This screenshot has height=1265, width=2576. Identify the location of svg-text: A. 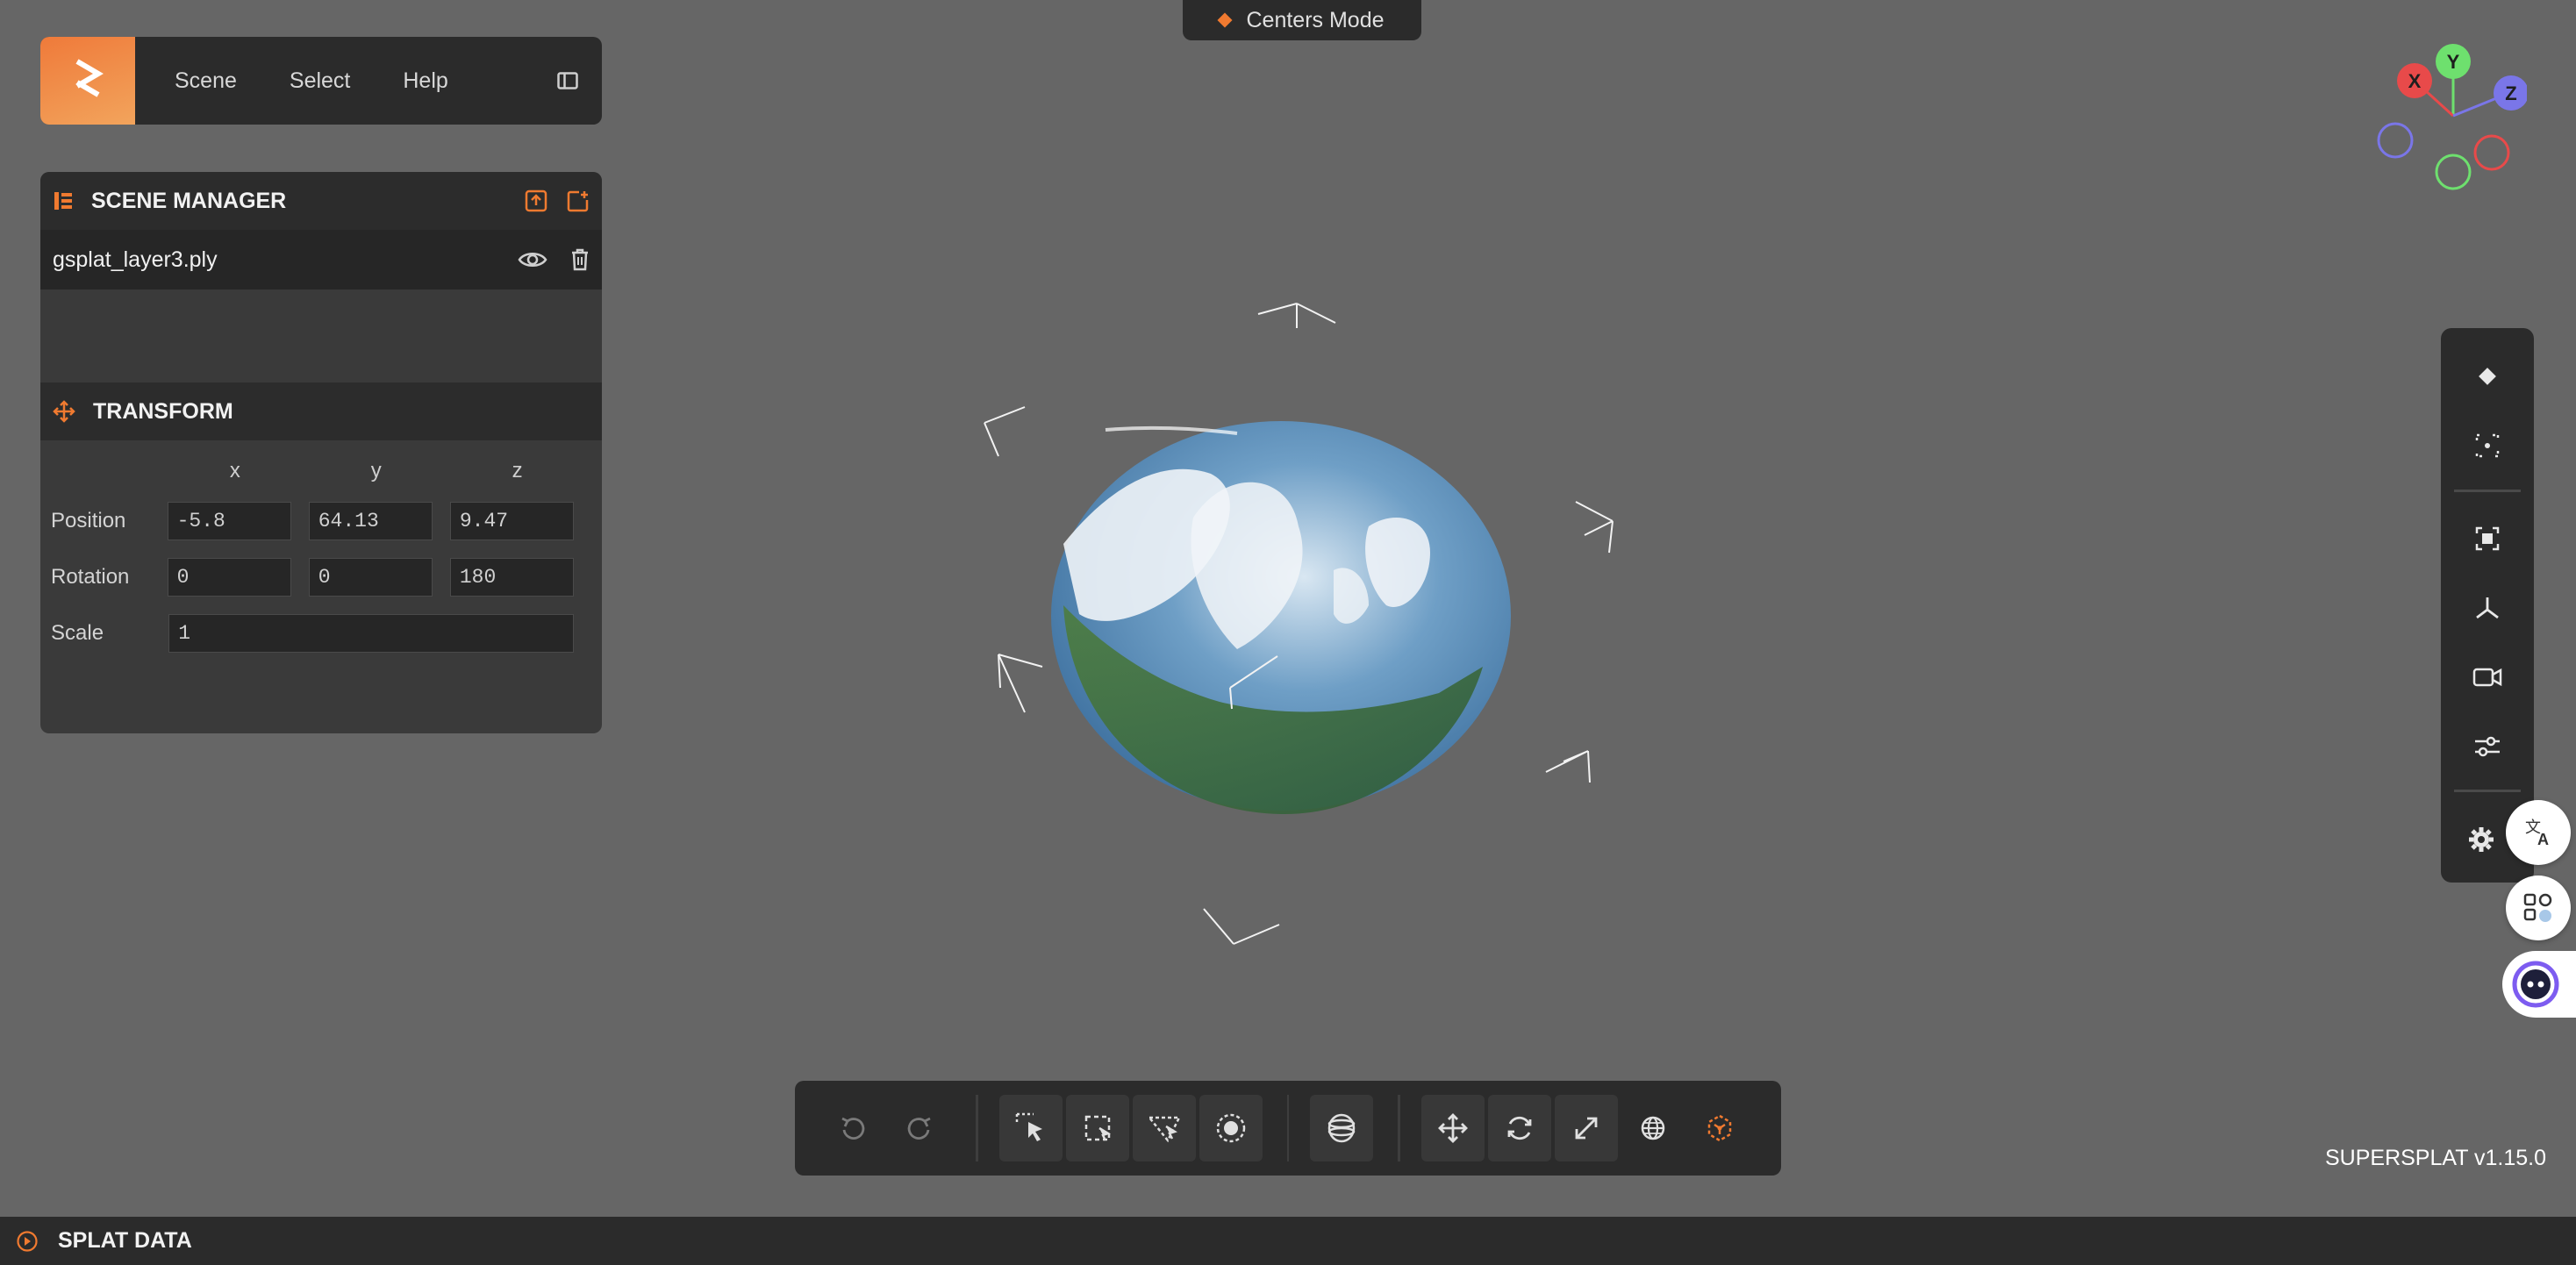
(2543, 840).